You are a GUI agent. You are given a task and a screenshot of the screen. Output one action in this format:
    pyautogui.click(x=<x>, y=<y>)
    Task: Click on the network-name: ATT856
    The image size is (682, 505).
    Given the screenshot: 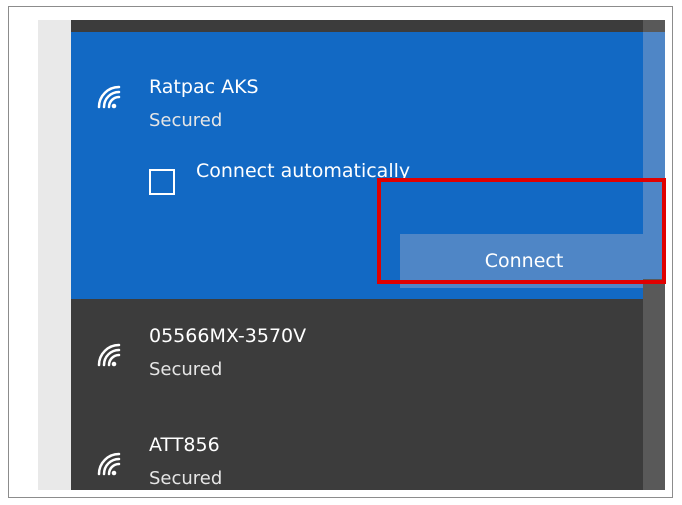 What is the action you would take?
    pyautogui.click(x=184, y=445)
    